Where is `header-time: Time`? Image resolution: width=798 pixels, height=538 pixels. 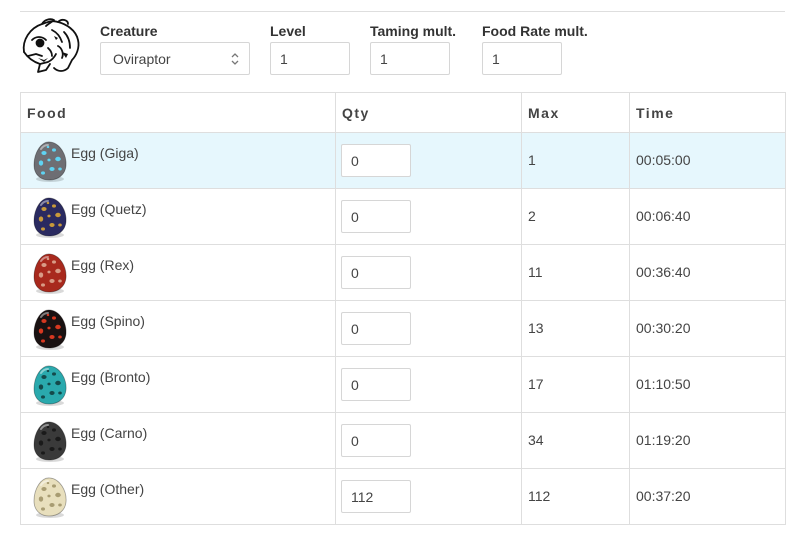
header-time: Time is located at coordinates (655, 113).